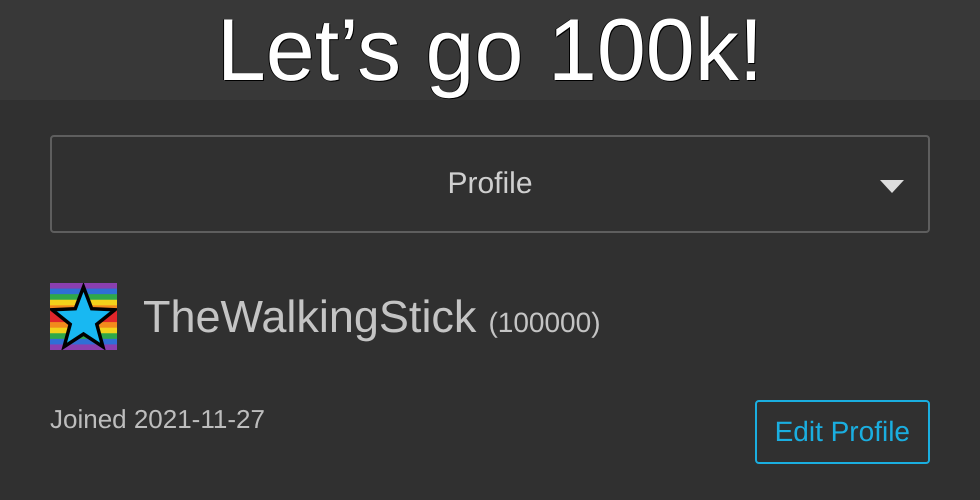 The height and width of the screenshot is (500, 980). I want to click on caret-icon, so click(892, 186).